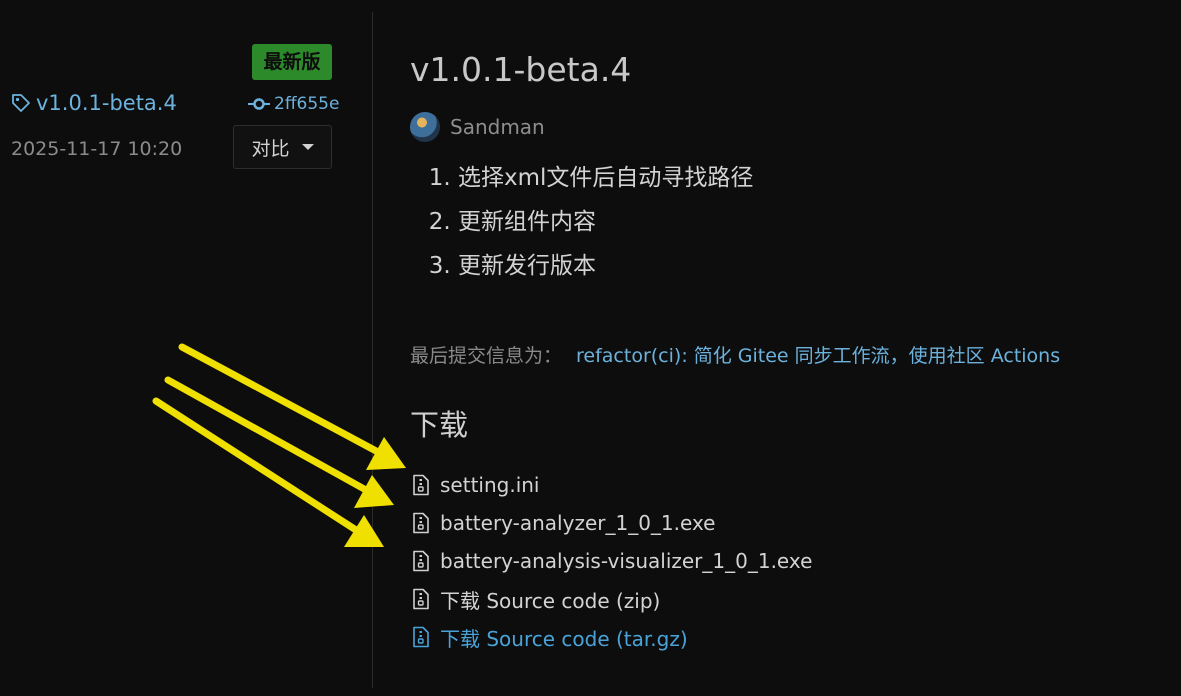  I want to click on download-item-battery-analyzer: battery-analyzer_1_0_1.exe, so click(612, 523).